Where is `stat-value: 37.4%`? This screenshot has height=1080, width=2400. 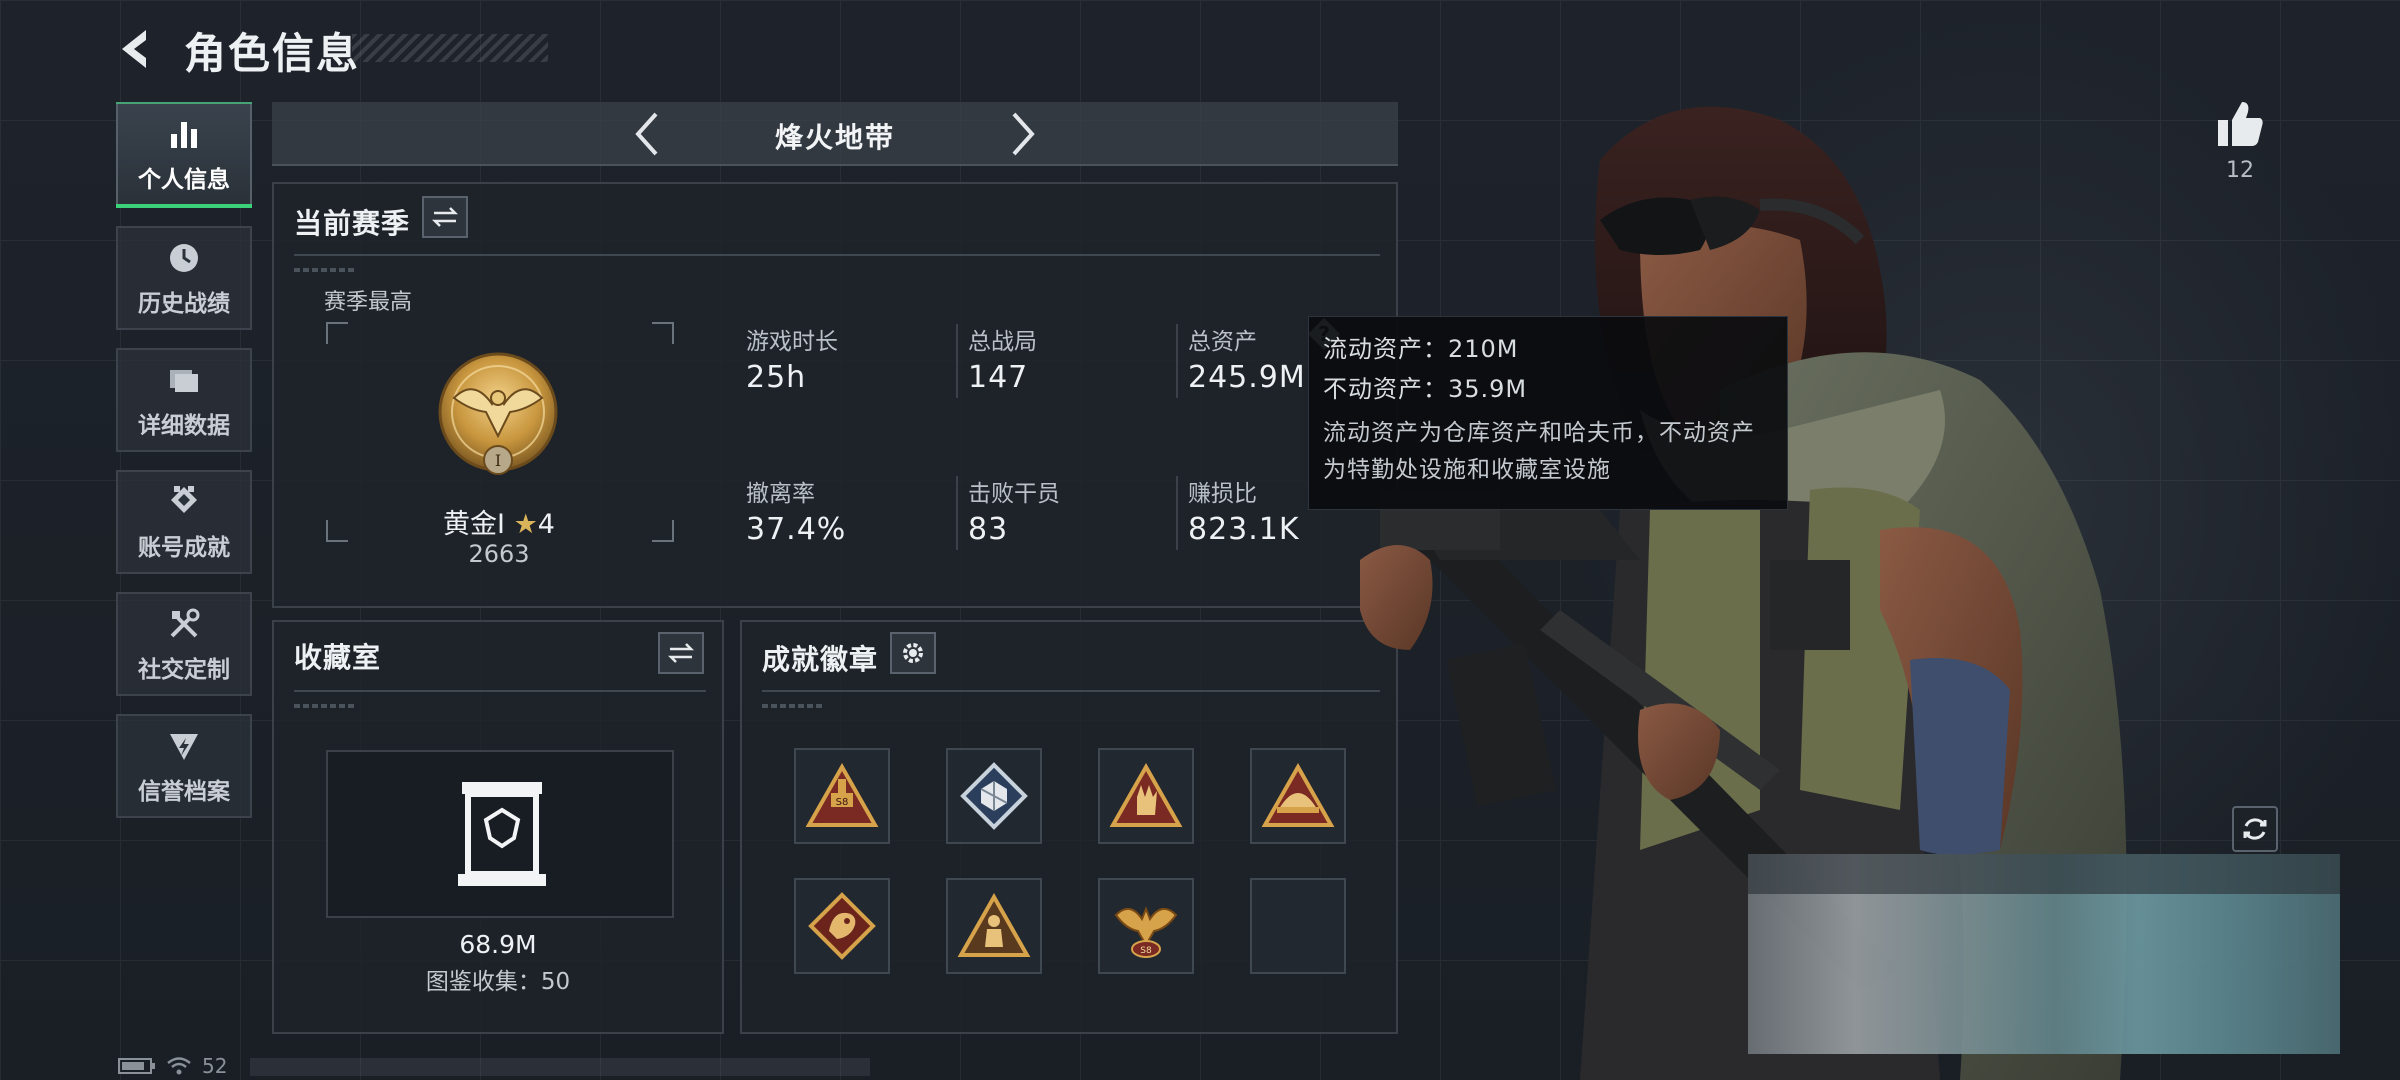
stat-value: 37.4% is located at coordinates (796, 529).